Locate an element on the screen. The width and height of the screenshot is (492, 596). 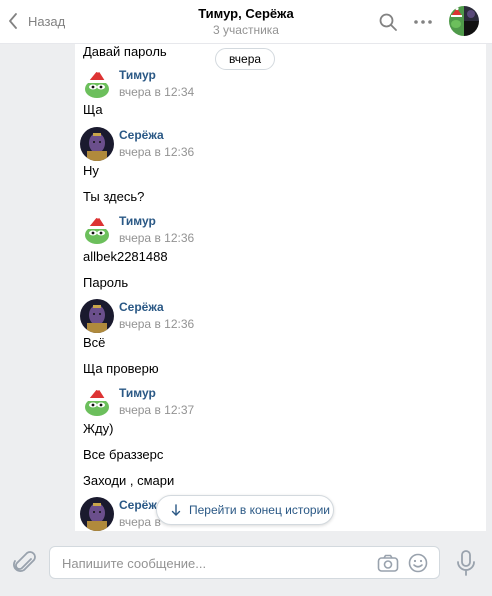
back-button: Назад is located at coordinates (36, 21).